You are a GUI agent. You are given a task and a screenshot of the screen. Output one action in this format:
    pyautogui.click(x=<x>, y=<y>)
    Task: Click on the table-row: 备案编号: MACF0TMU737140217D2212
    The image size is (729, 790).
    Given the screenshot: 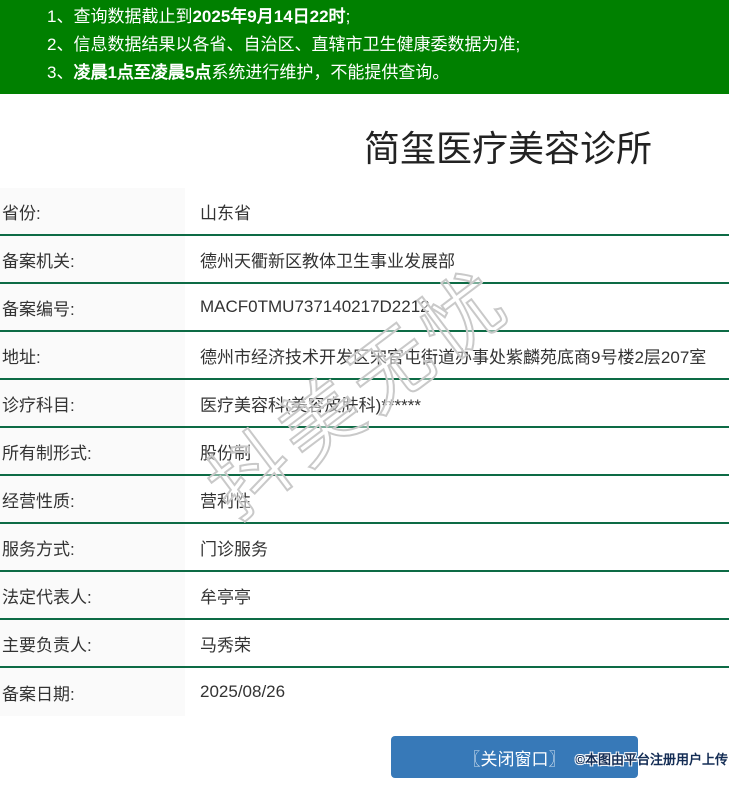 What is the action you would take?
    pyautogui.click(x=364, y=308)
    